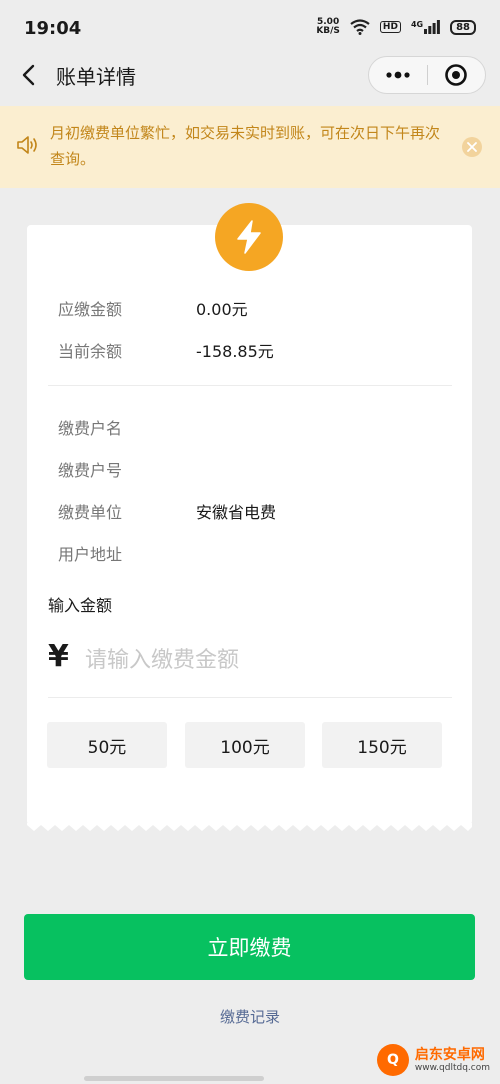  I want to click on payee-label: 缴费单位, so click(90, 512).